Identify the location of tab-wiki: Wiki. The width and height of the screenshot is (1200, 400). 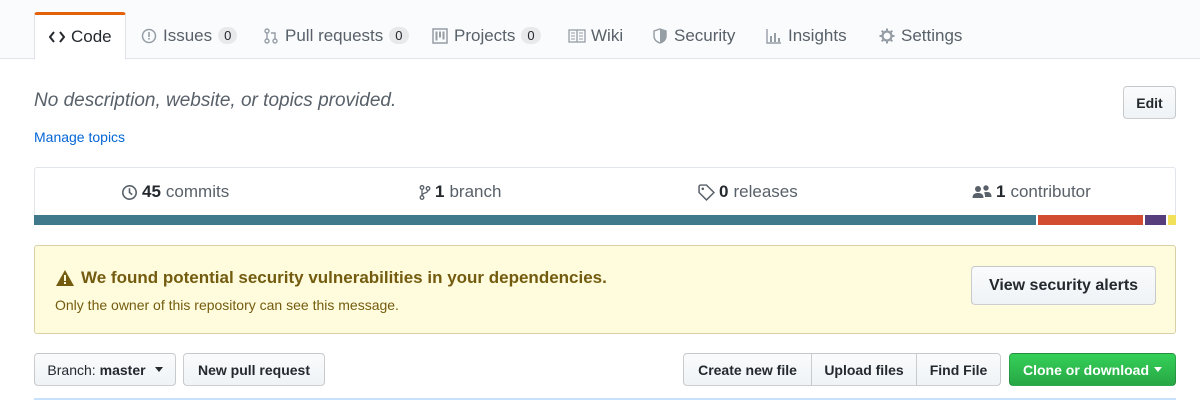
(595, 35).